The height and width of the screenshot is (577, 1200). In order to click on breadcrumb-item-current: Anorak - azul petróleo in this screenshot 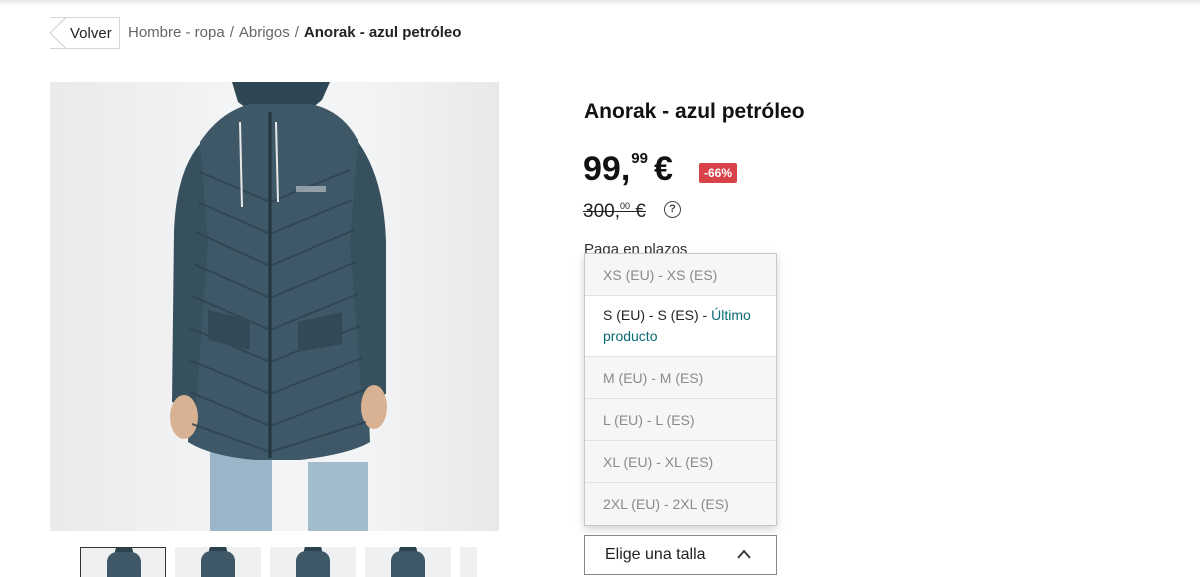, I will do `click(382, 32)`.